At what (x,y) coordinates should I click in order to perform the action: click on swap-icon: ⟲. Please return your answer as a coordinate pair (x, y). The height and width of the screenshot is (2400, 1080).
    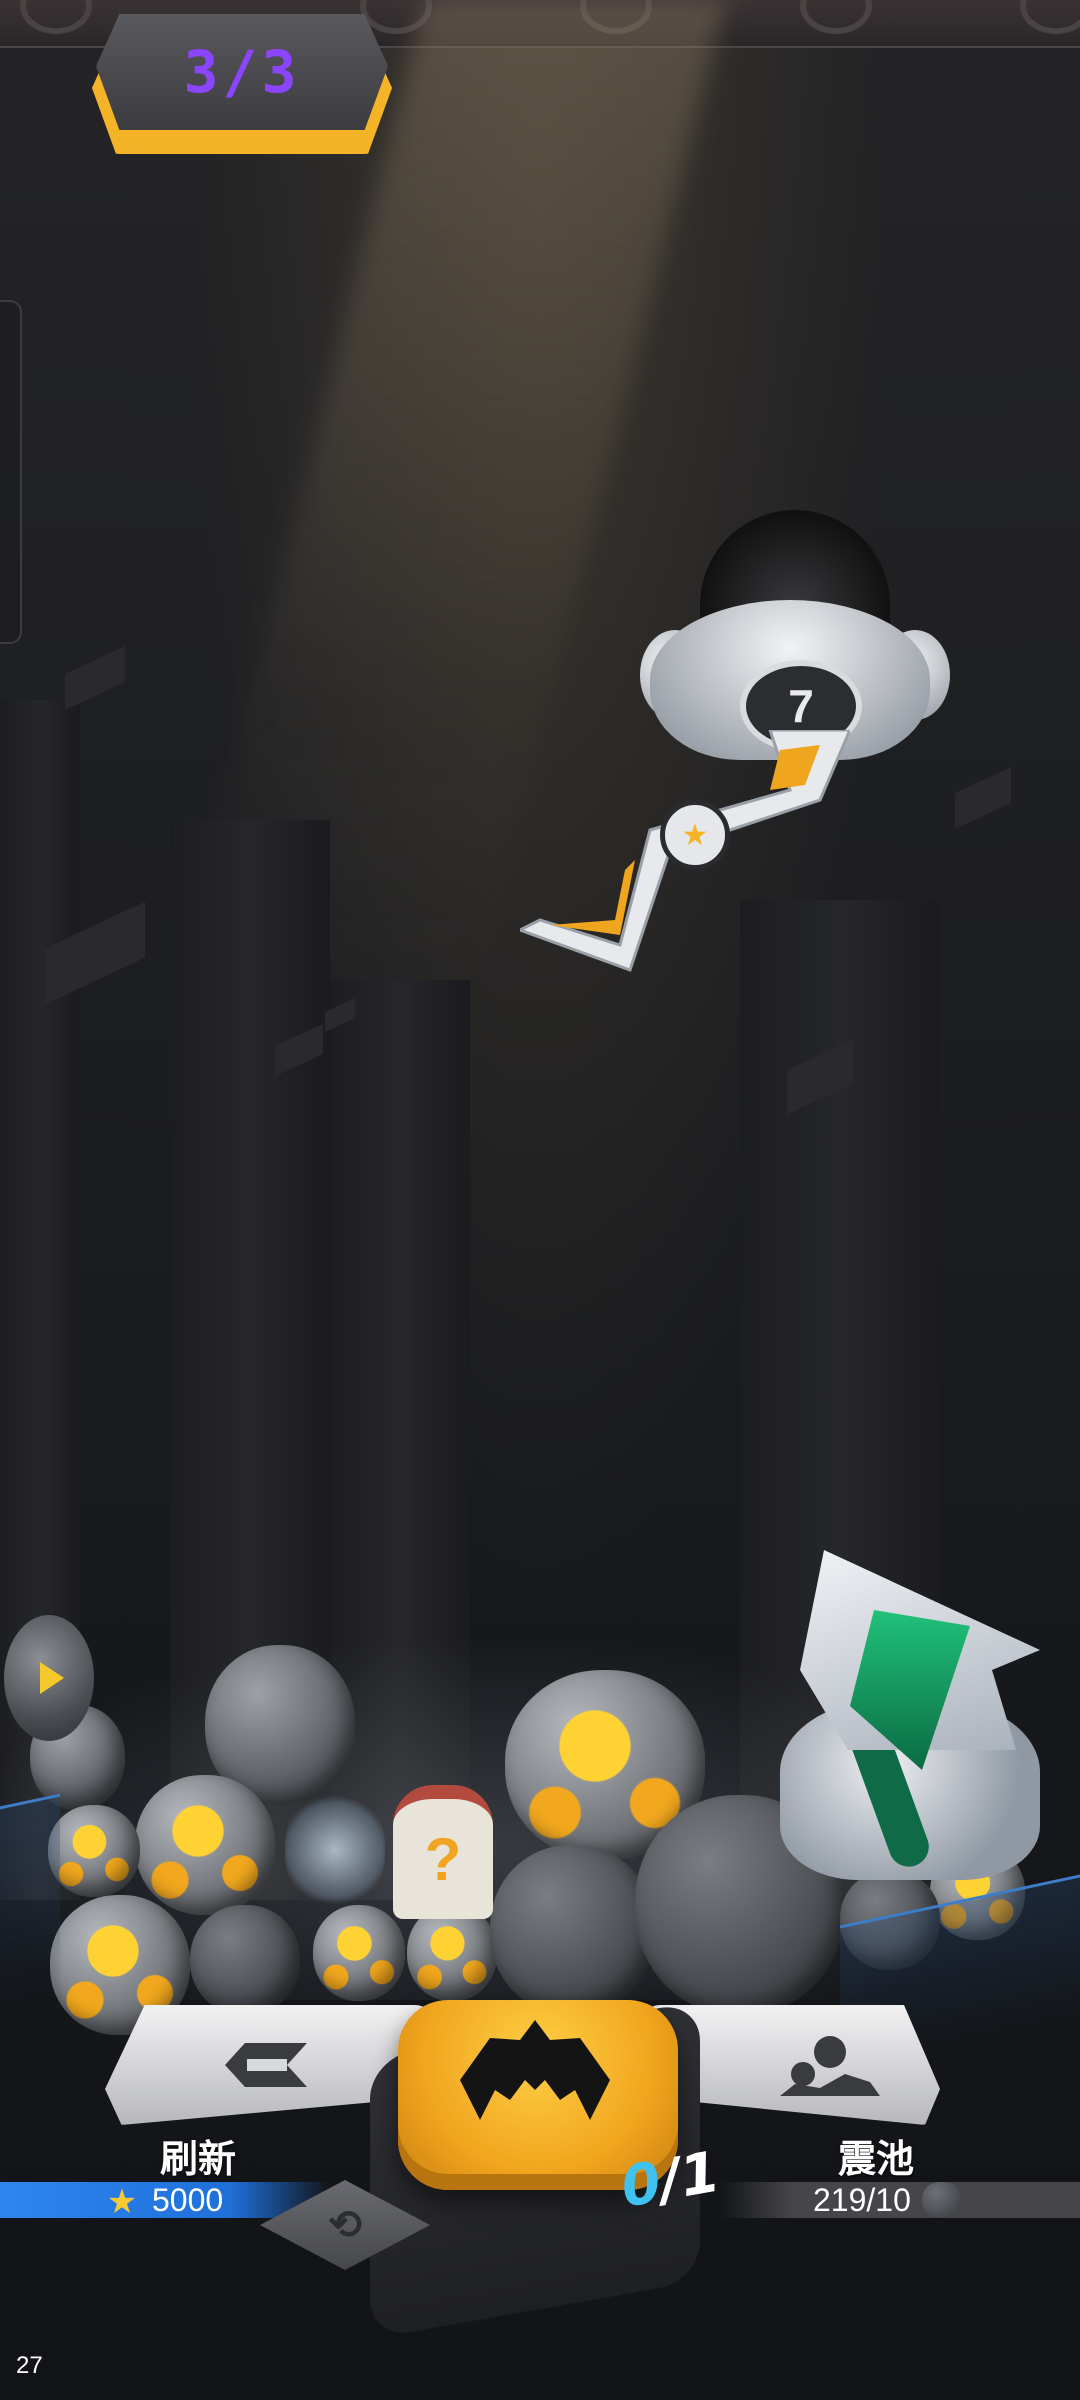
    Looking at the image, I should click on (345, 2225).